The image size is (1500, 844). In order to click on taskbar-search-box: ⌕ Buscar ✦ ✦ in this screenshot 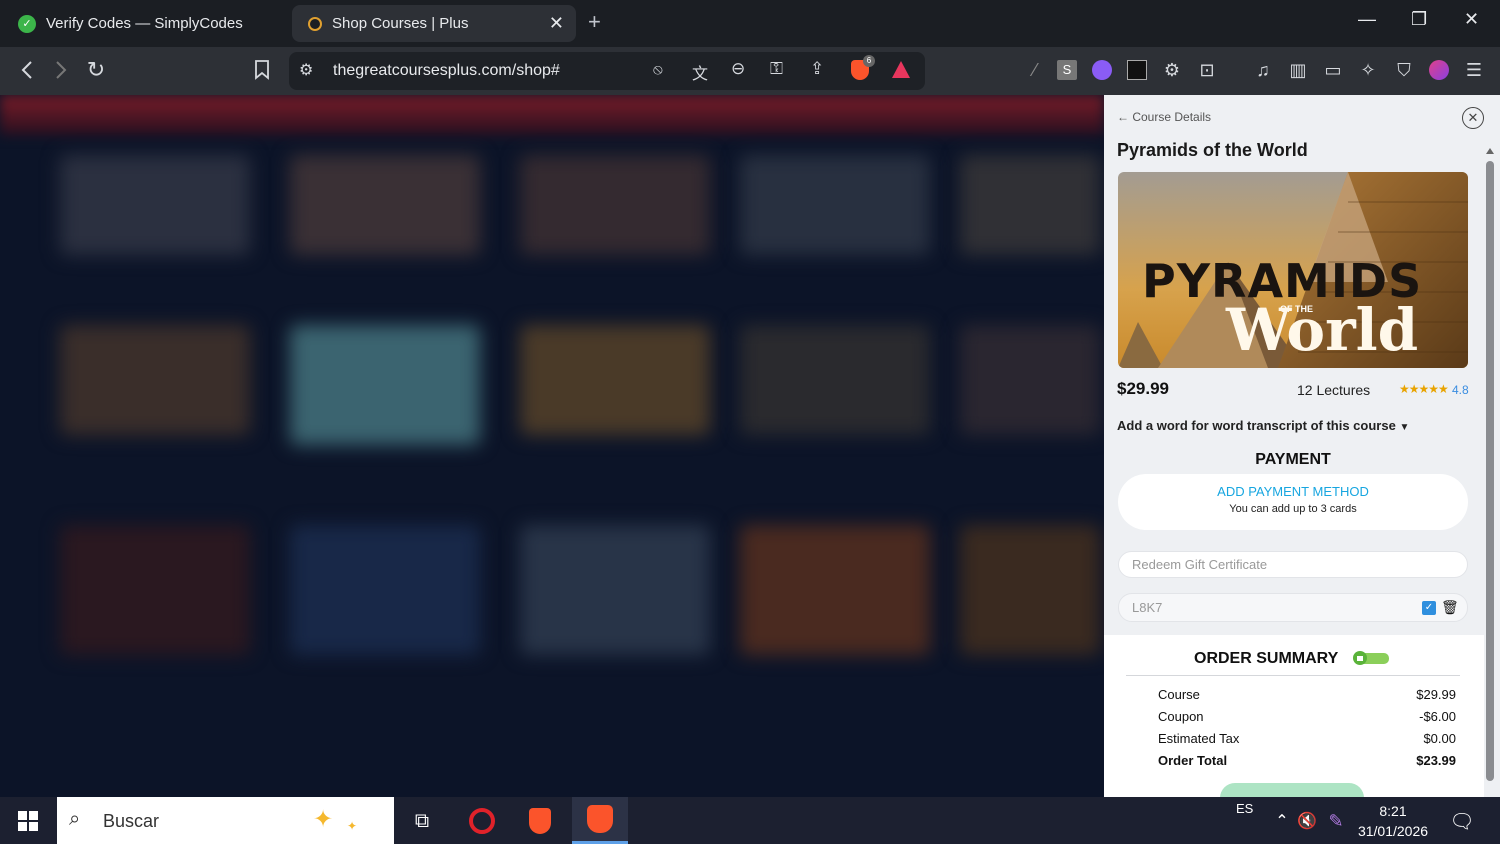, I will do `click(225, 820)`.